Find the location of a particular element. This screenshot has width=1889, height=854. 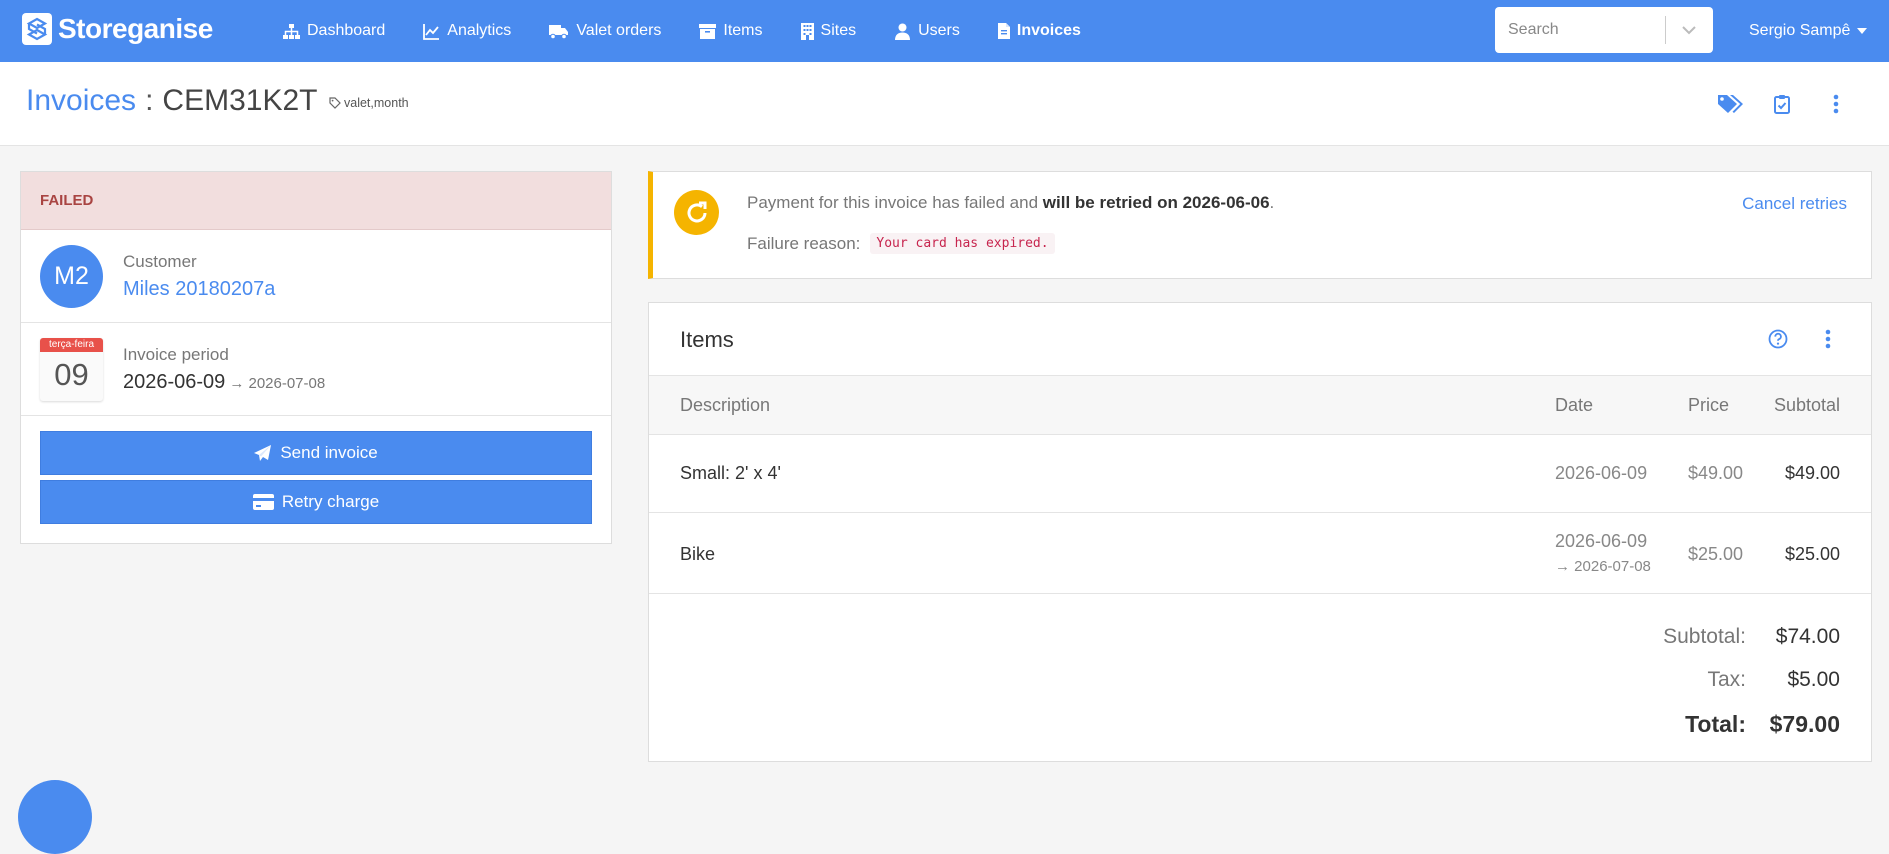

column-header-date: Date is located at coordinates (1574, 405).